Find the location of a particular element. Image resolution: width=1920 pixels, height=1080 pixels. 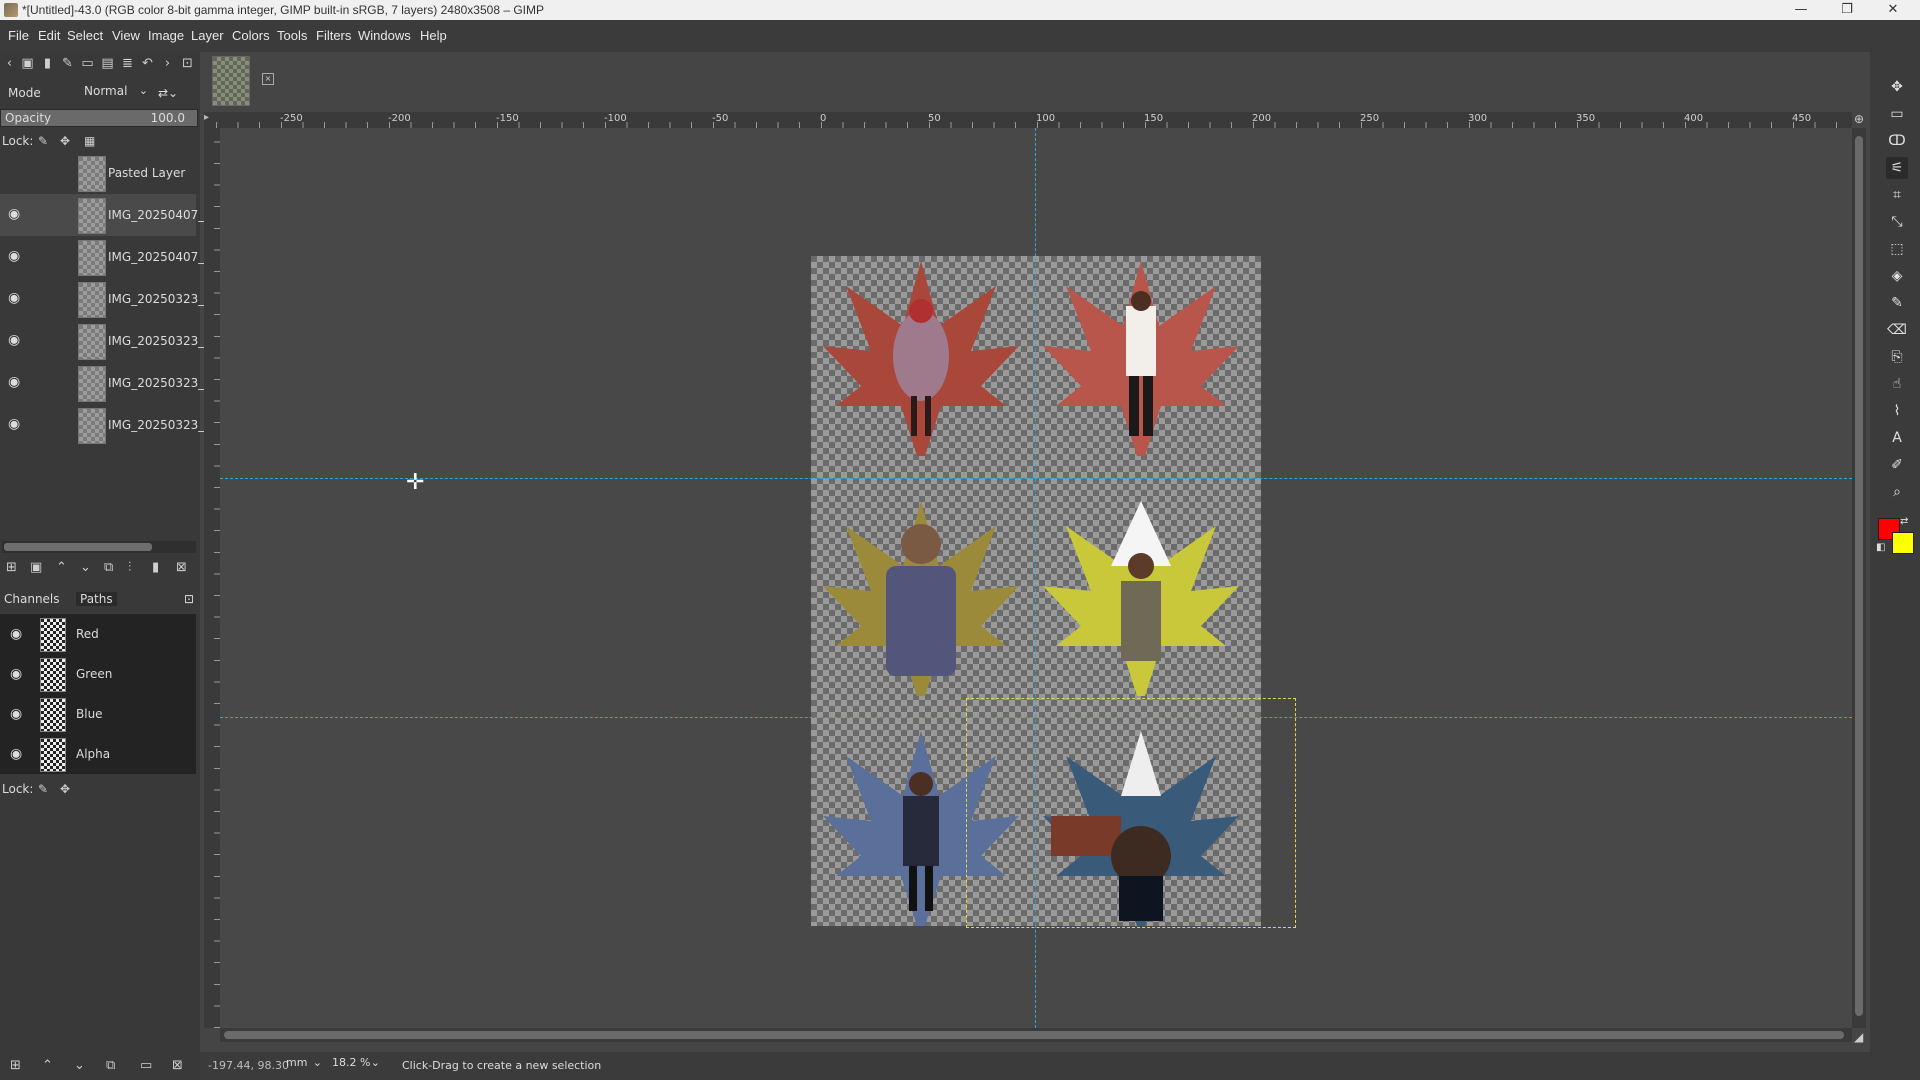

layers-scrollbar is located at coordinates (99, 547).